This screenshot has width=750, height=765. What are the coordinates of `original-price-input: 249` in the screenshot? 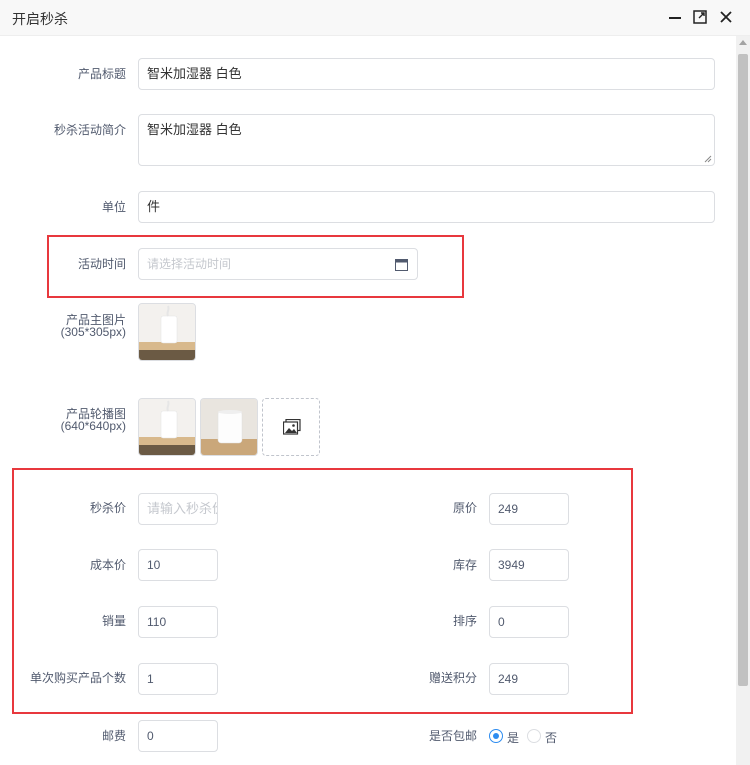 It's located at (529, 509).